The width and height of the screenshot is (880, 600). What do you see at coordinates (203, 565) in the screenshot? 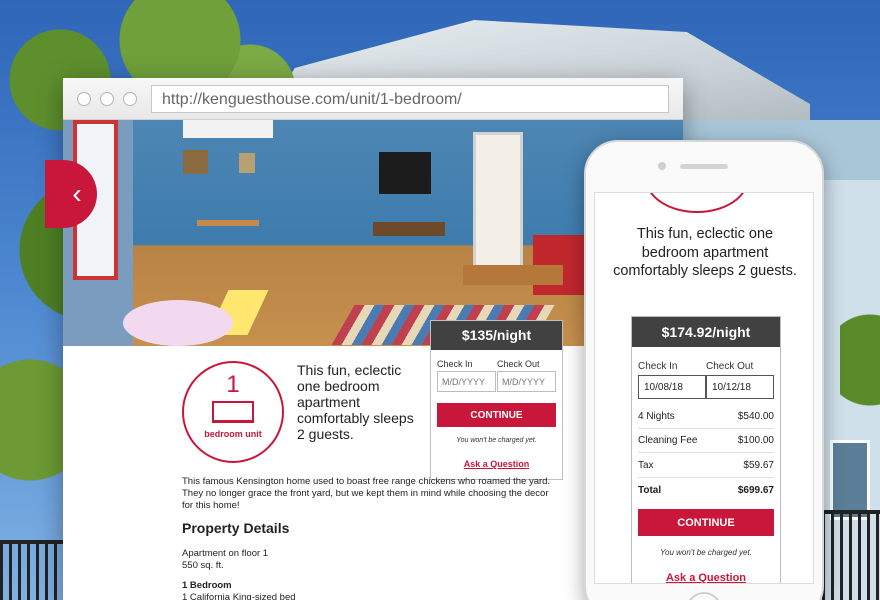
I see `detail-size: 550 sq. ft.` at bounding box center [203, 565].